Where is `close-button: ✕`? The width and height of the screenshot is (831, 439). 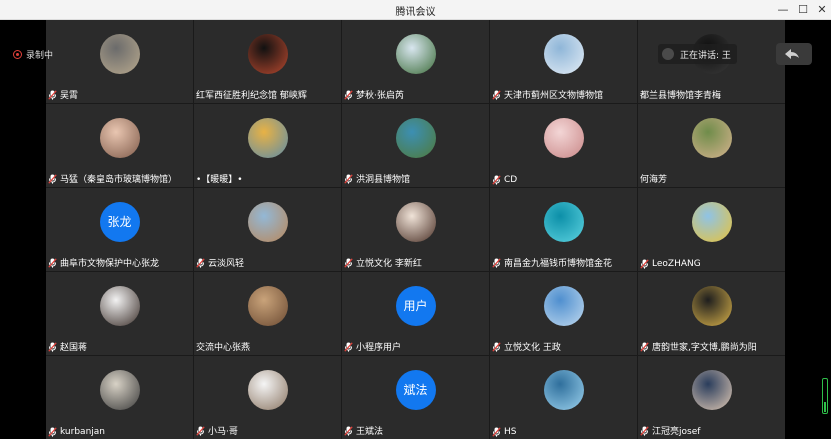
close-button: ✕ is located at coordinates (822, 10).